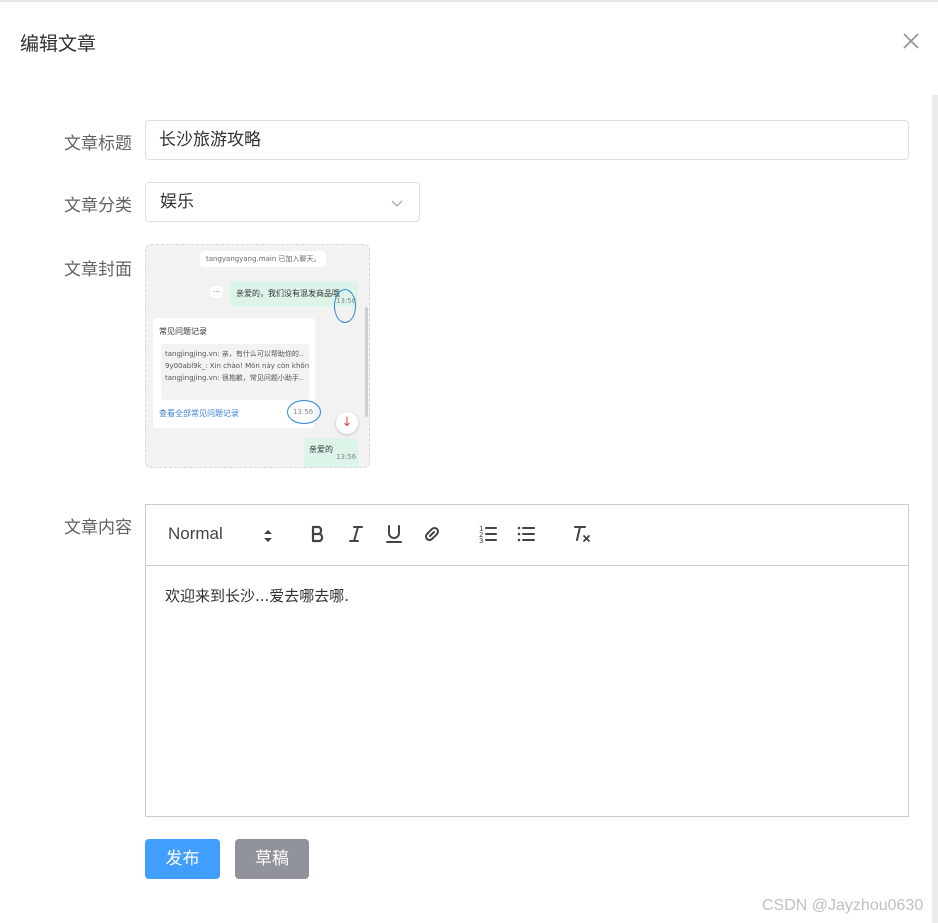 This screenshot has height=923, width=938. I want to click on cover-label: 文章封面, so click(98, 270).